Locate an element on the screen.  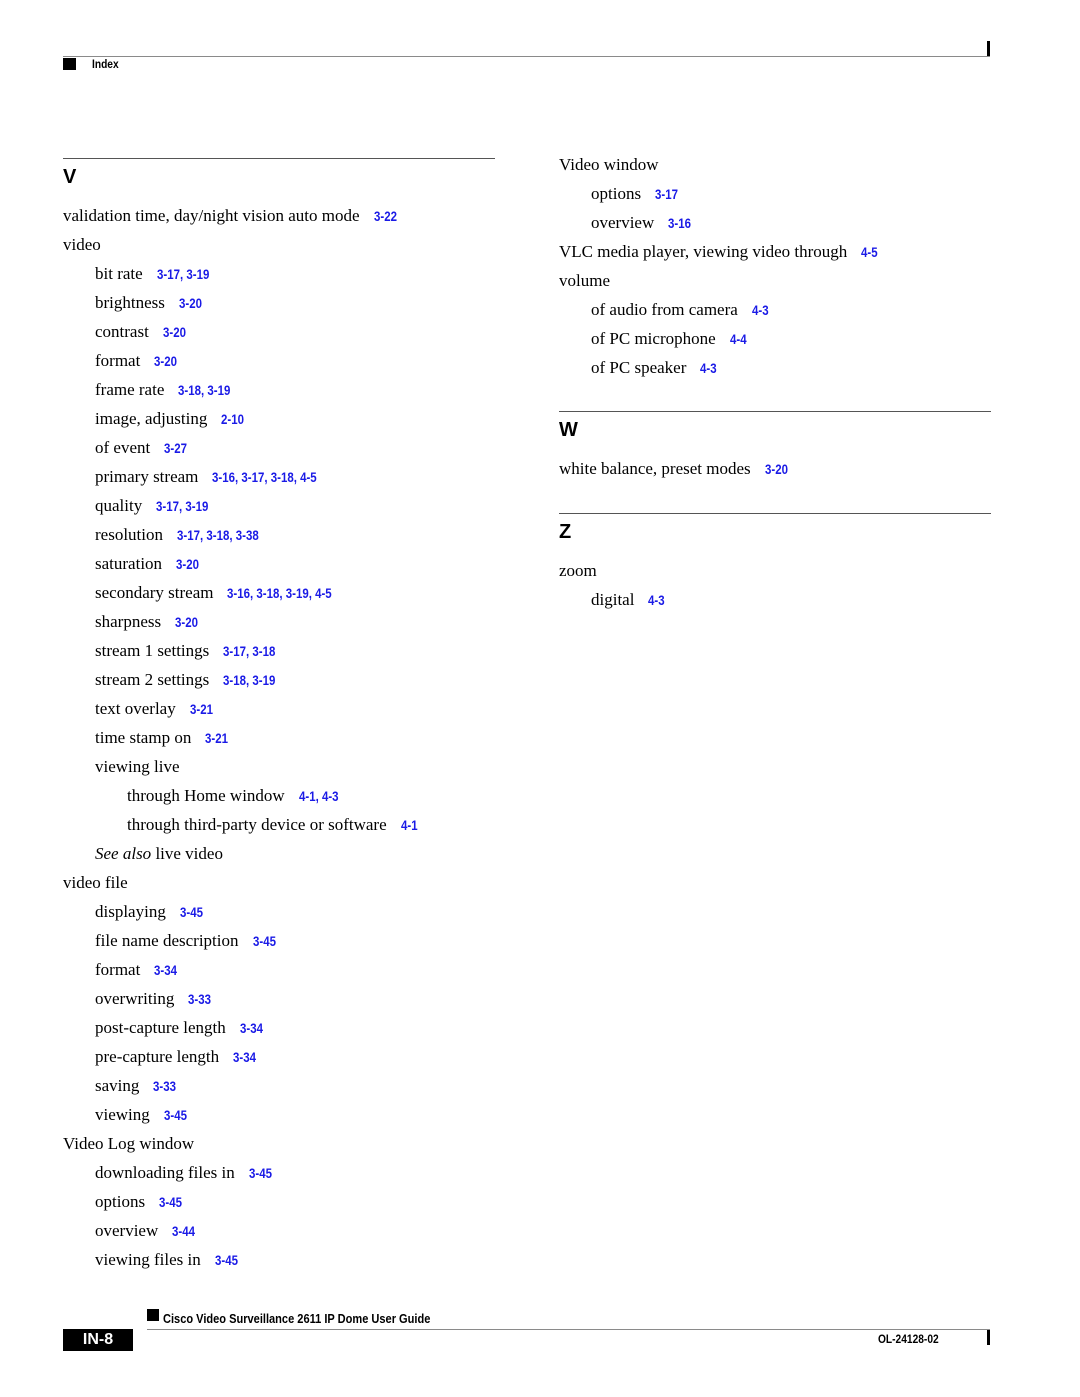
page-references: 3-17, 3-18 is located at coordinates (249, 651).